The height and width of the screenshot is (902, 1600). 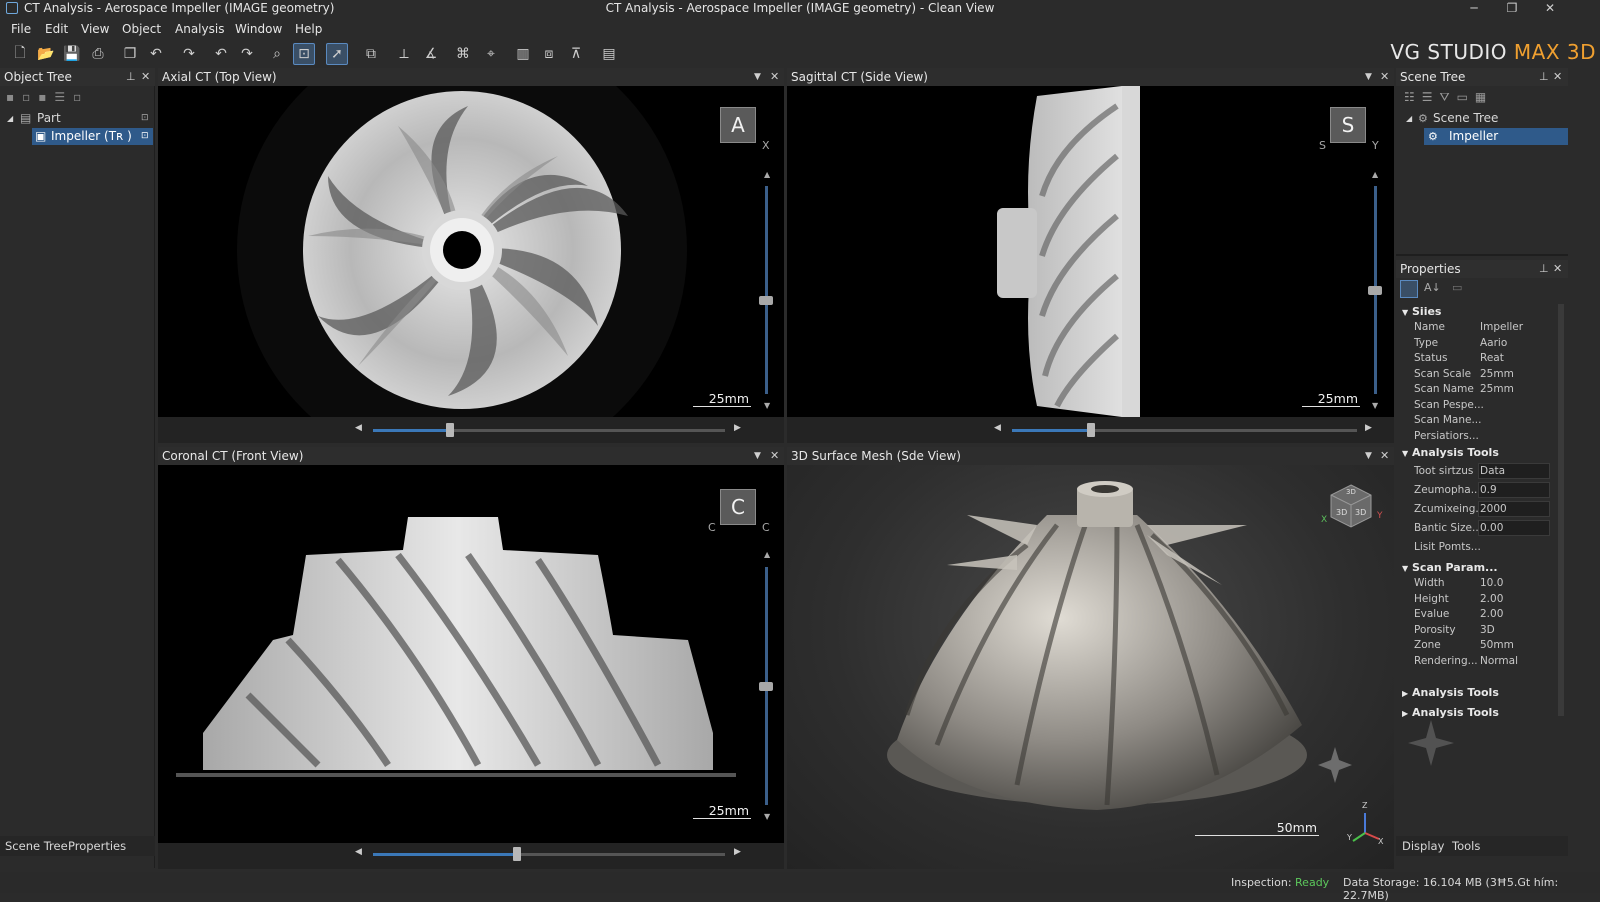 What do you see at coordinates (404, 54) in the screenshot?
I see `measure-icon: ⟂` at bounding box center [404, 54].